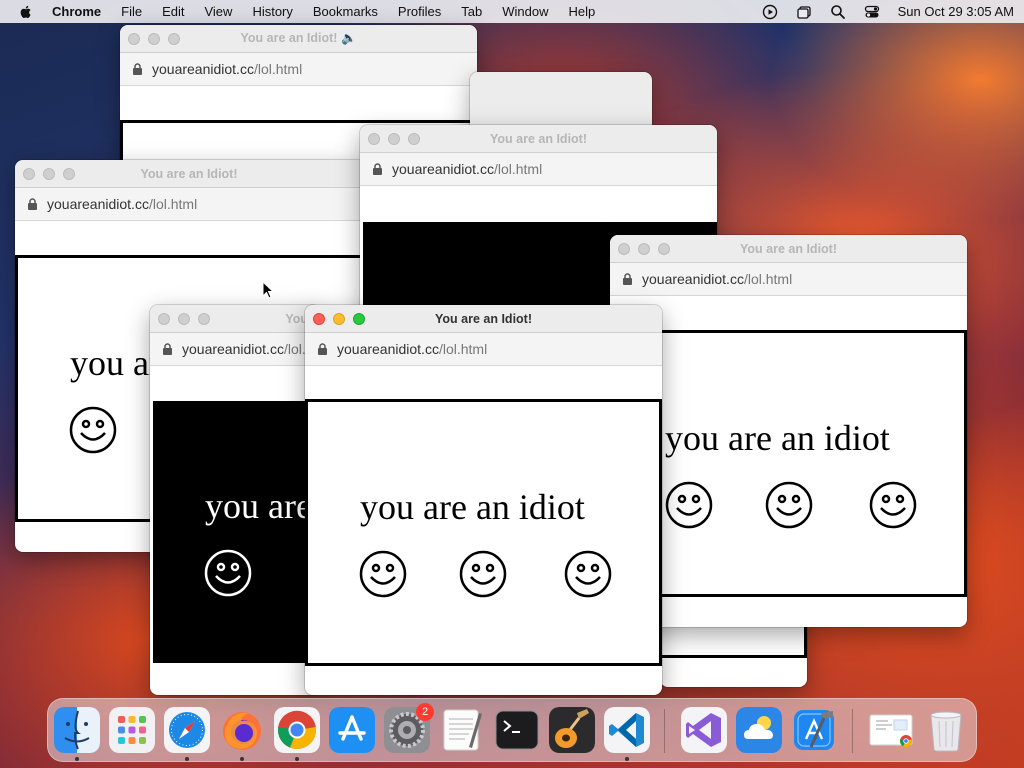 The height and width of the screenshot is (768, 1024). What do you see at coordinates (627, 730) in the screenshot?
I see `vscode-icon` at bounding box center [627, 730].